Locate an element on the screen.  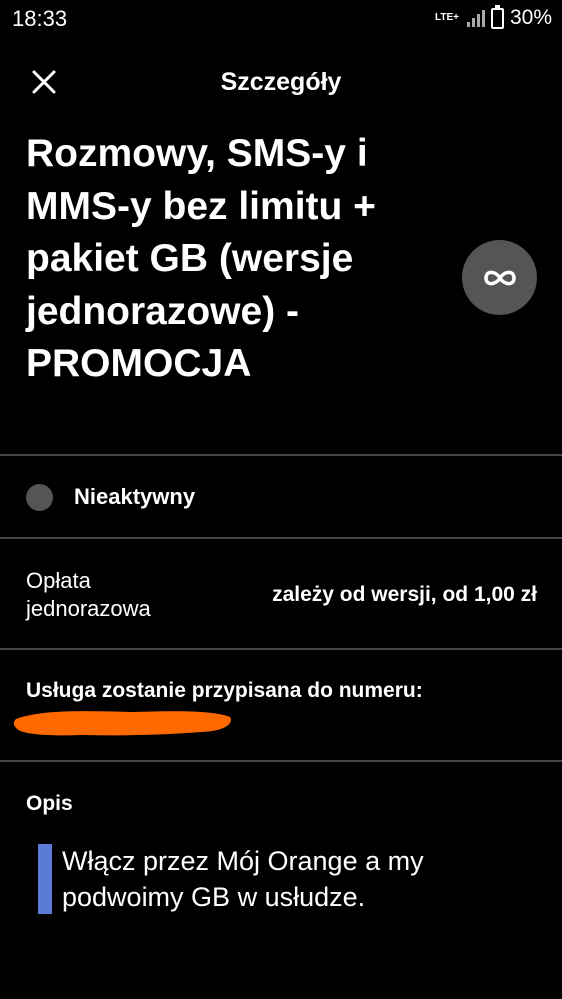
status-label: Nieaktywny is located at coordinates (135, 496).